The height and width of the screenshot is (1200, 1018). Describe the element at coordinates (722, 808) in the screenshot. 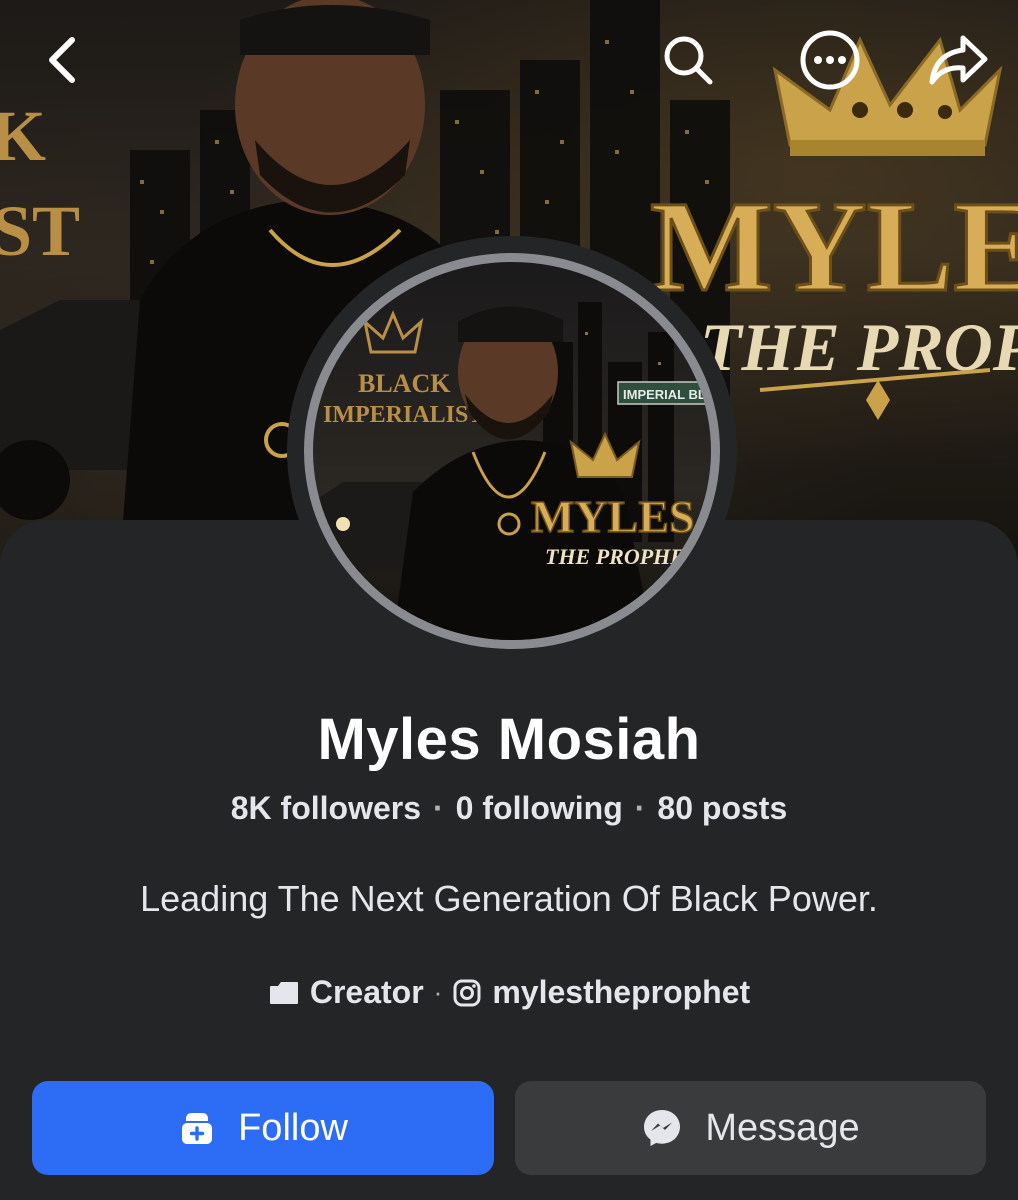

I see `posts-count: 80 posts` at that location.